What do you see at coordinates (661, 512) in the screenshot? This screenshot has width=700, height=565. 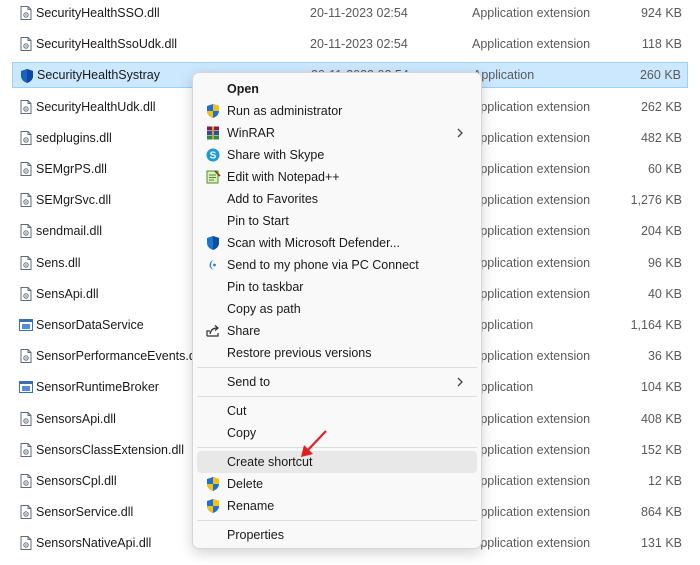 I see `file-size: 864 KB` at bounding box center [661, 512].